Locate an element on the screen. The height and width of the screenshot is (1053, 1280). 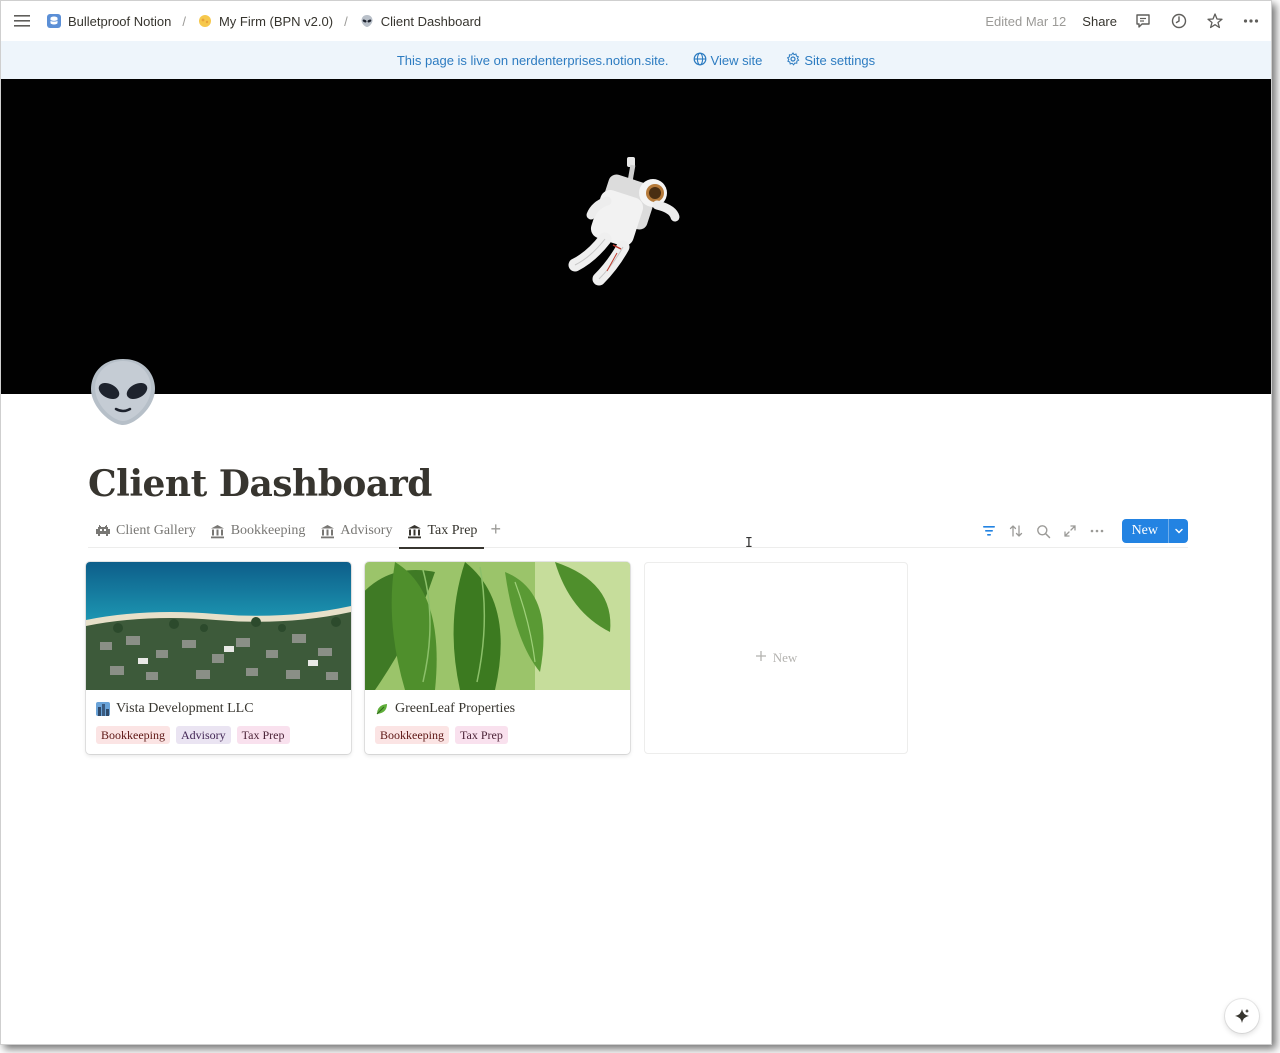
globe-icon is located at coordinates (700, 60).